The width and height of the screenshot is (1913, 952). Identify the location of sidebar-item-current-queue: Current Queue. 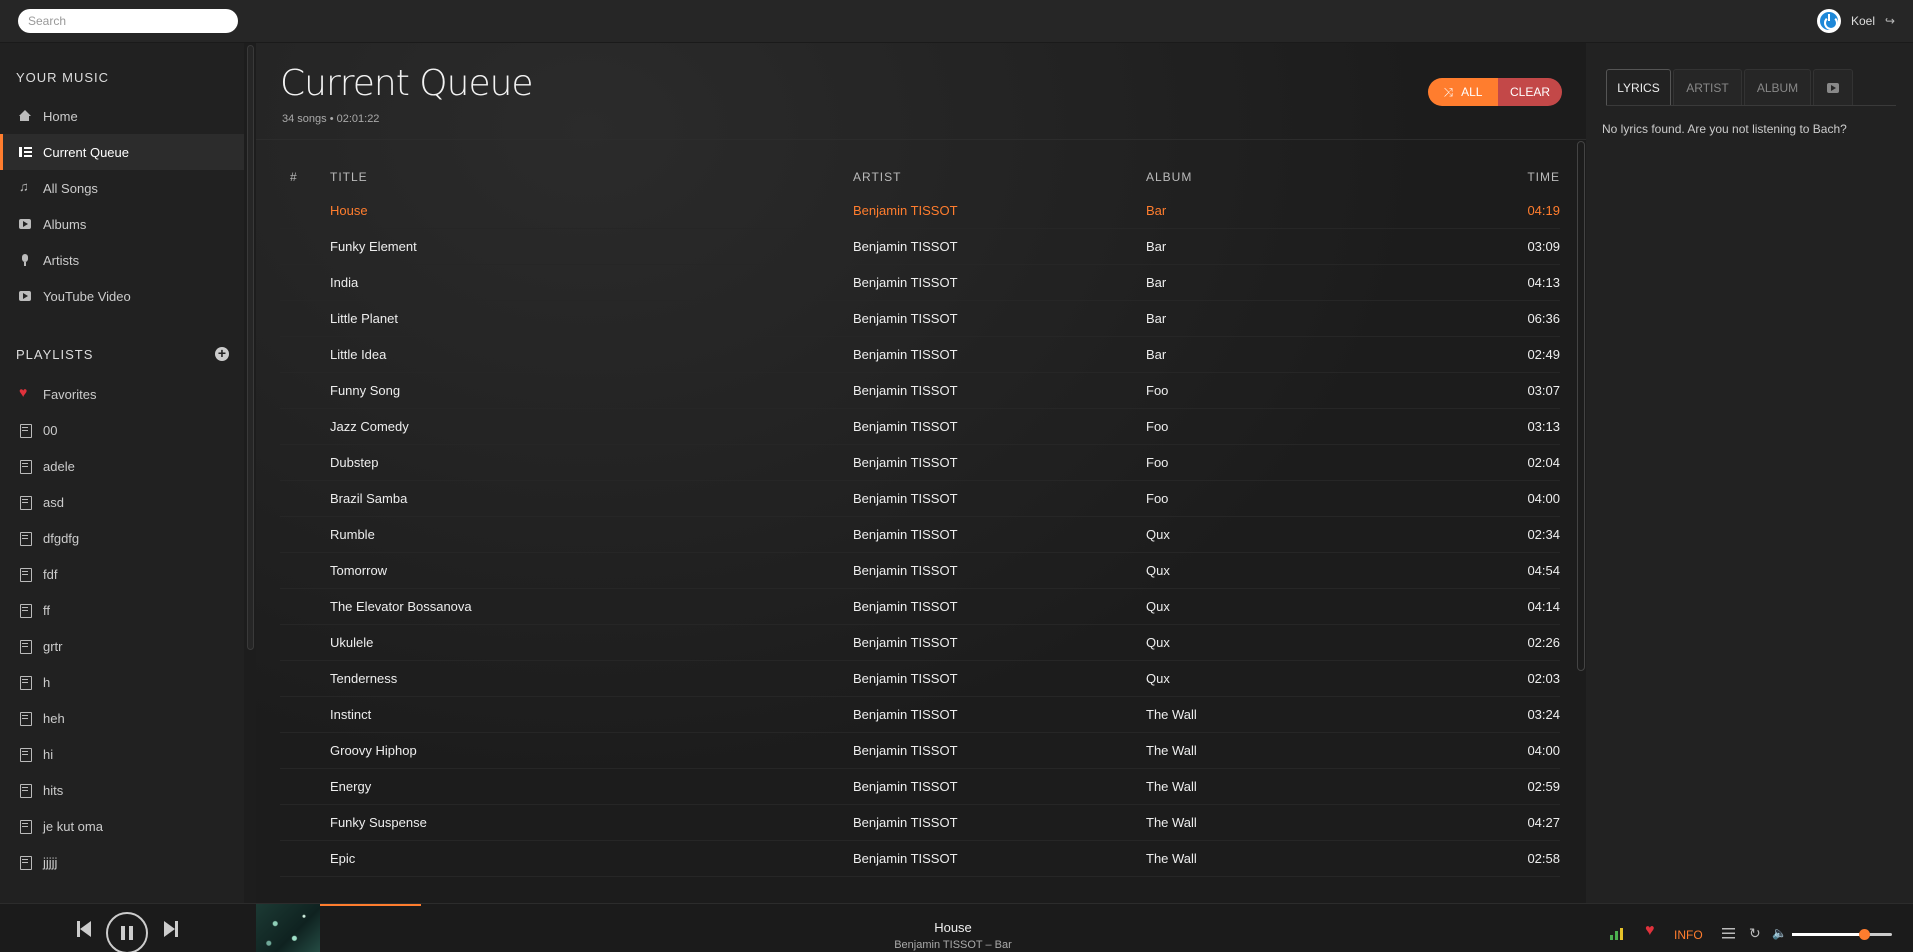
(122, 152).